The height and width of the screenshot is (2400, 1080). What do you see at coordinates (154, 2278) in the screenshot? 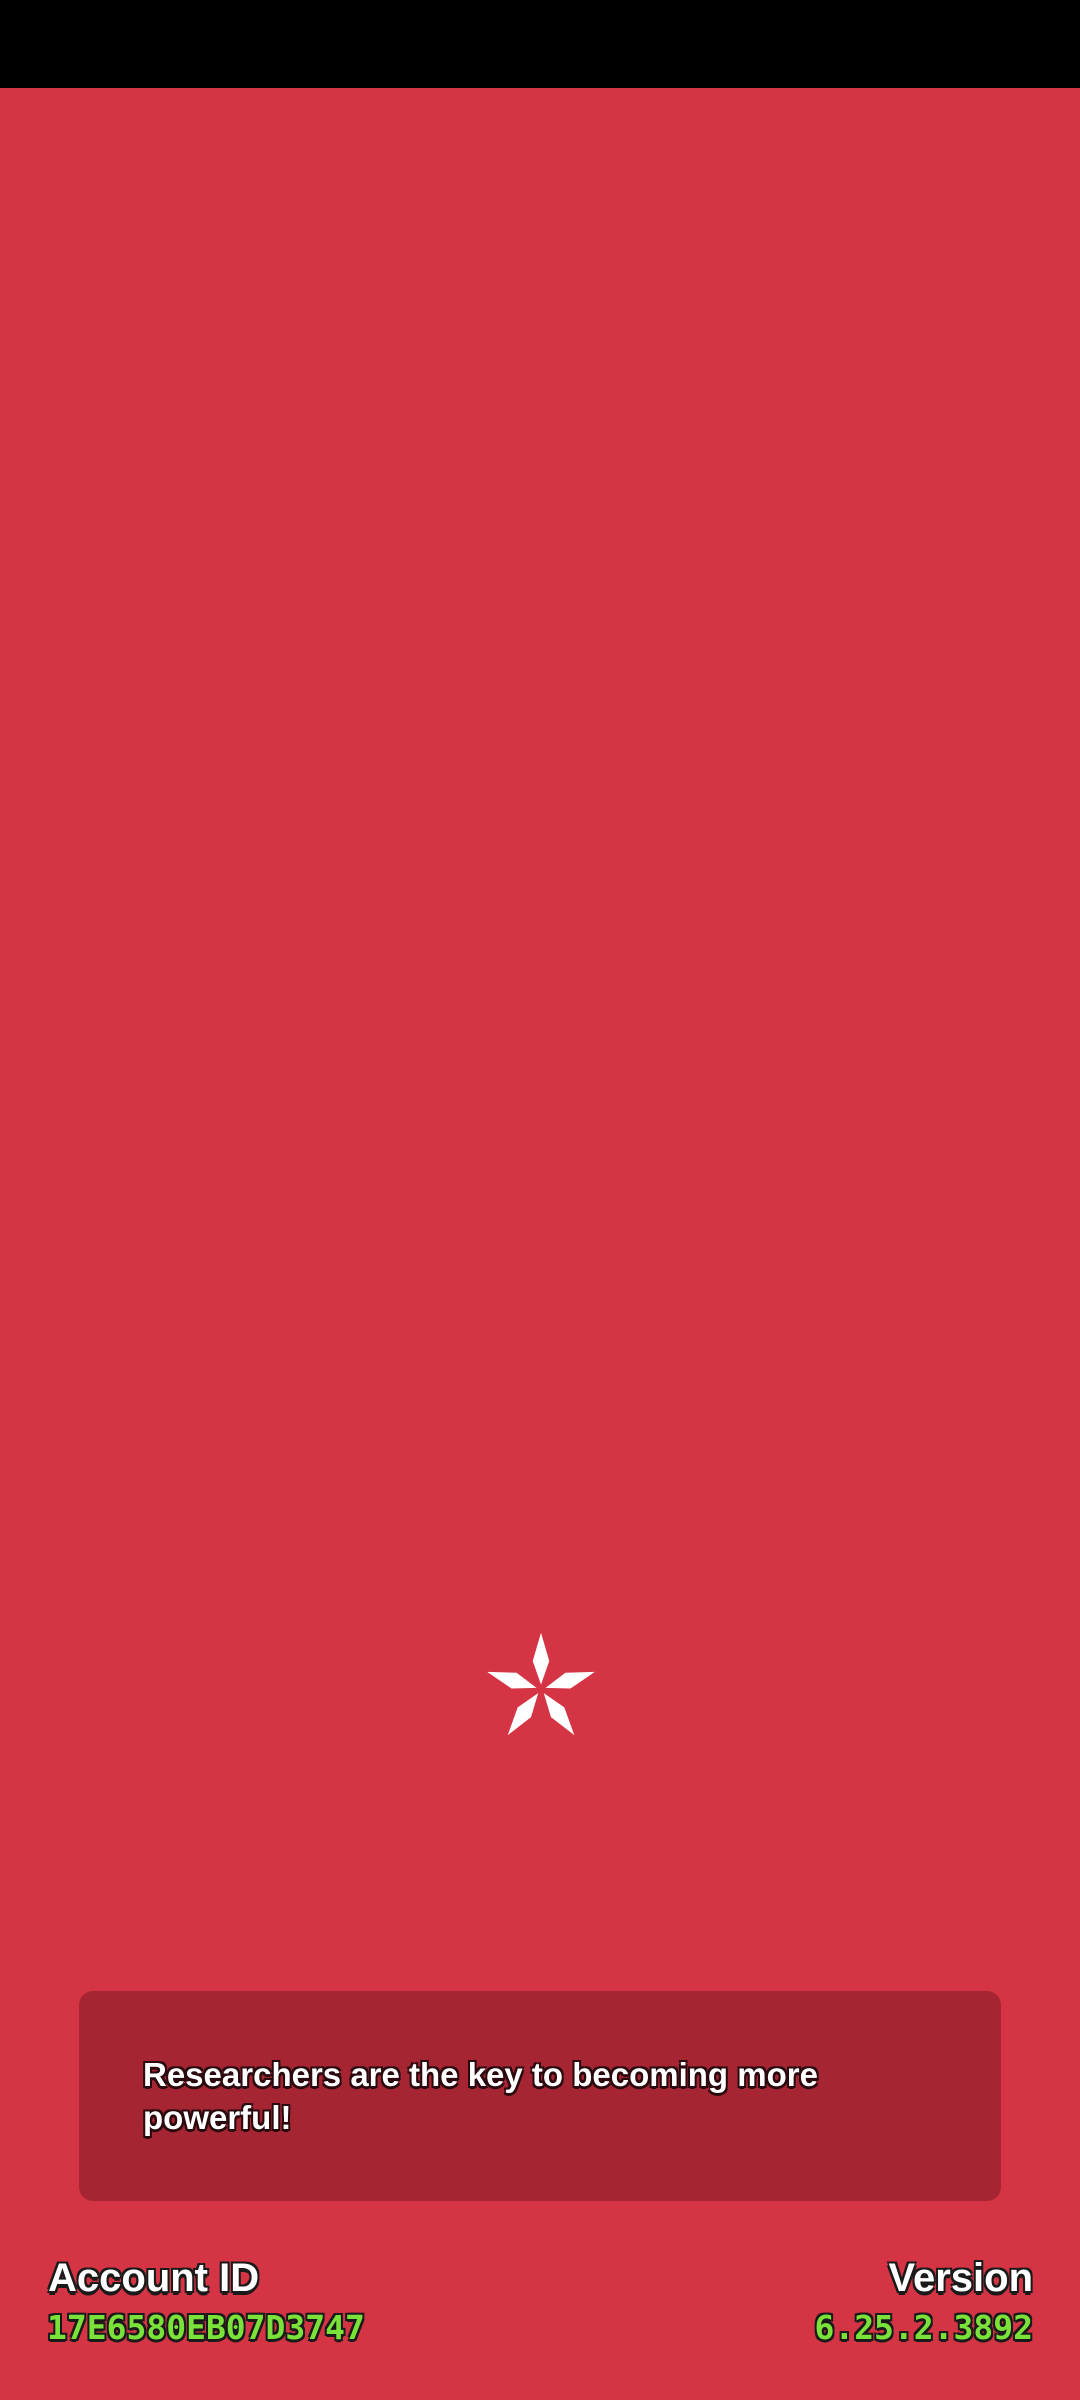
I see `account-id-label: Account ID` at bounding box center [154, 2278].